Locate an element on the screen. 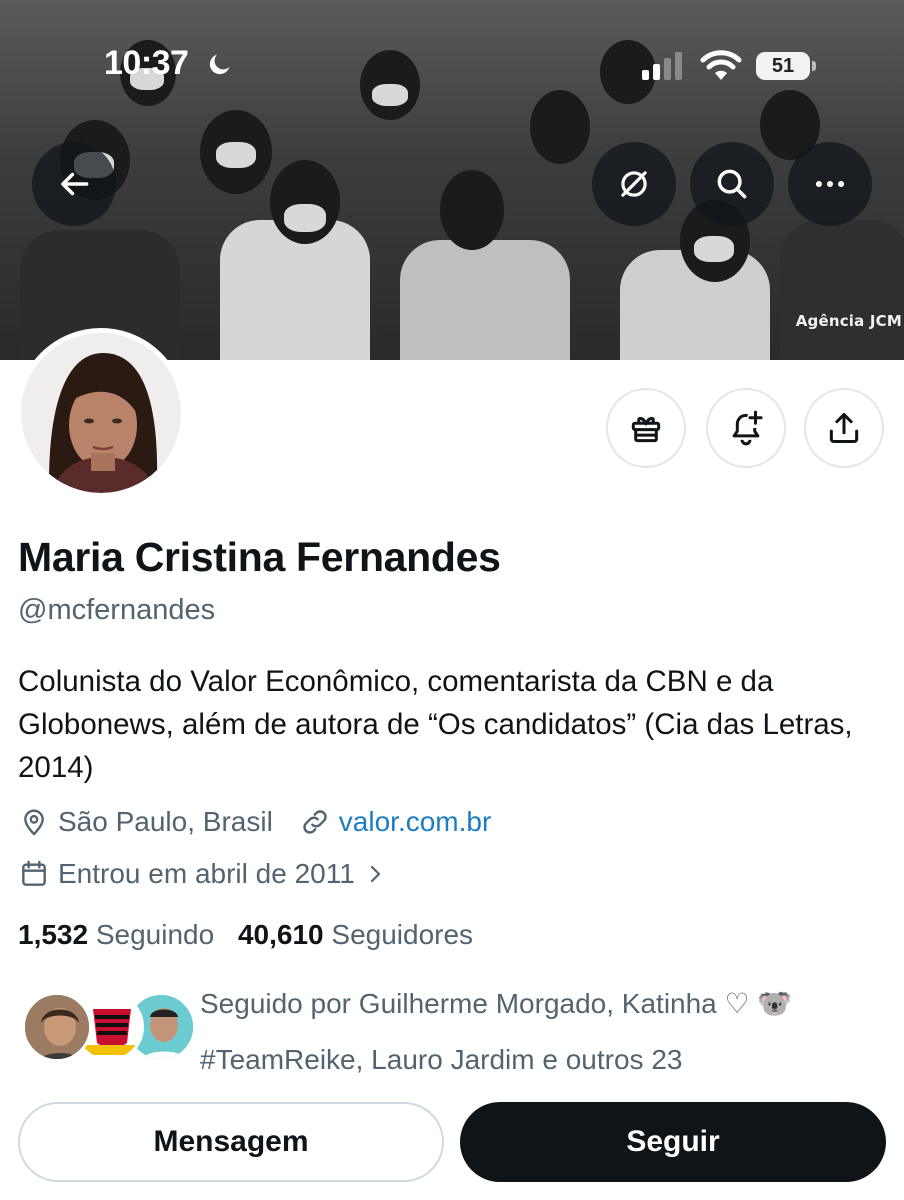 The image size is (904, 1200). message-button: Mensagem is located at coordinates (231, 1142).